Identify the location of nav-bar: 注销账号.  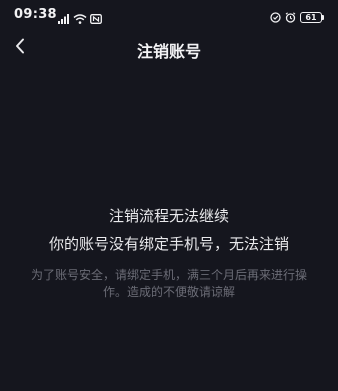
(169, 48).